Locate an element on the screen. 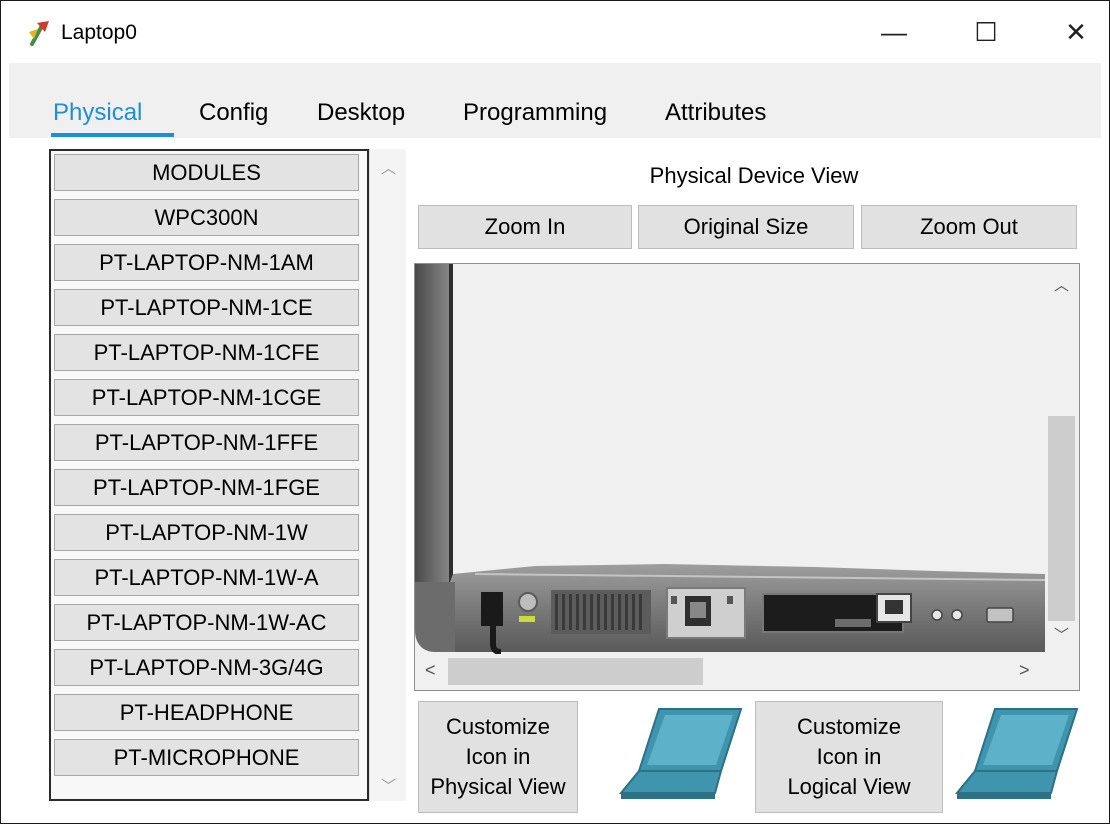 The height and width of the screenshot is (824, 1110). module-item: PT-MICROPHONE is located at coordinates (206, 757).